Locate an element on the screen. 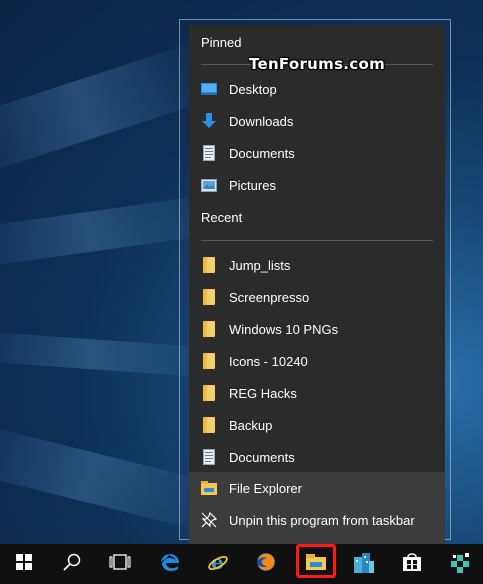 The width and height of the screenshot is (483, 584). windows-logo-icon is located at coordinates (24, 564).